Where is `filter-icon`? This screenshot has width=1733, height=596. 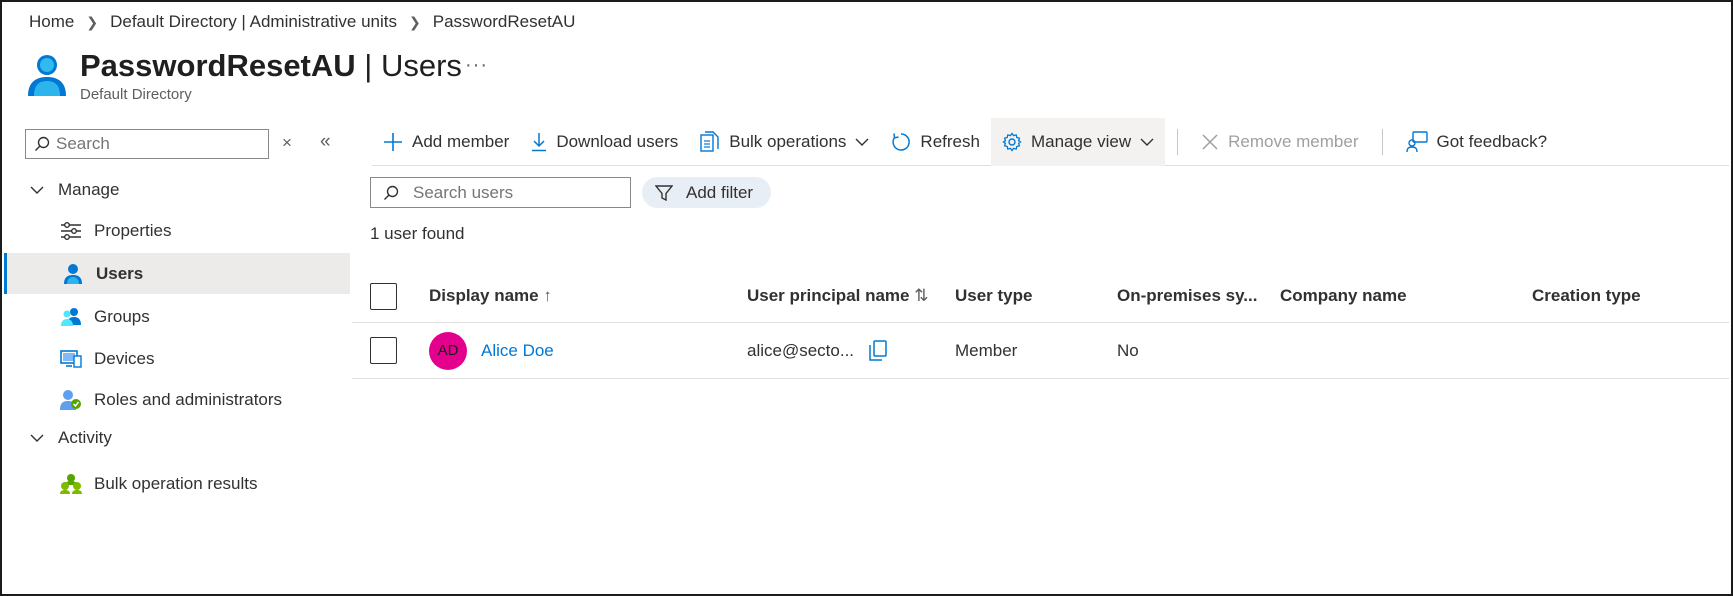 filter-icon is located at coordinates (664, 193).